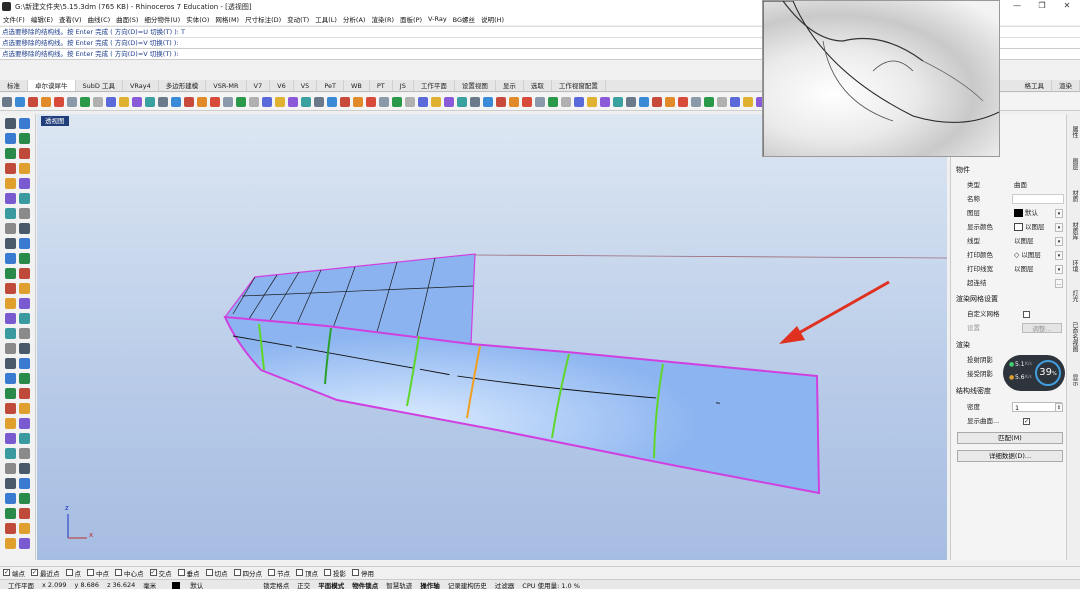 The image size is (1080, 589). Describe the element at coordinates (127, 19) in the screenshot. I see `menu-surface: 曲面(S)` at that location.